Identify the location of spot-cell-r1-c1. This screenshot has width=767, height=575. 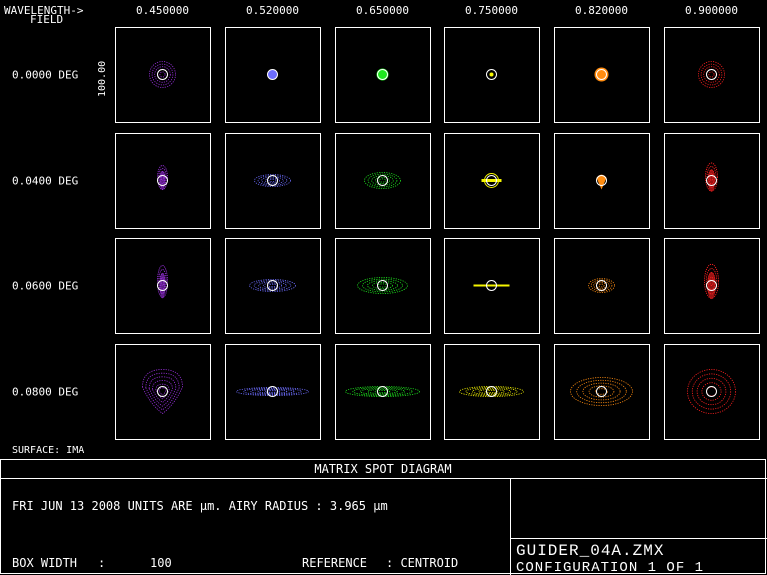
(163, 75).